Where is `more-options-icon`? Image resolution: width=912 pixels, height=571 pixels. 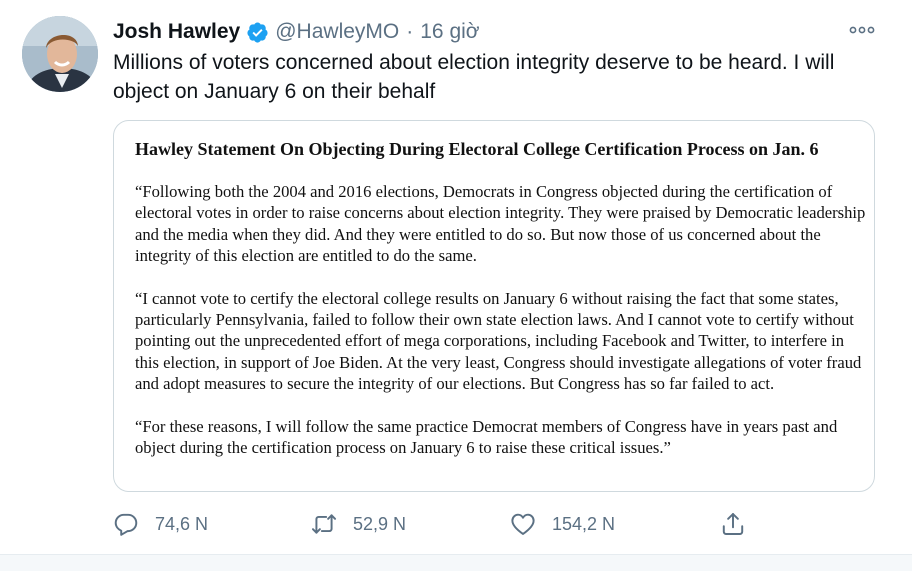 more-options-icon is located at coordinates (862, 30).